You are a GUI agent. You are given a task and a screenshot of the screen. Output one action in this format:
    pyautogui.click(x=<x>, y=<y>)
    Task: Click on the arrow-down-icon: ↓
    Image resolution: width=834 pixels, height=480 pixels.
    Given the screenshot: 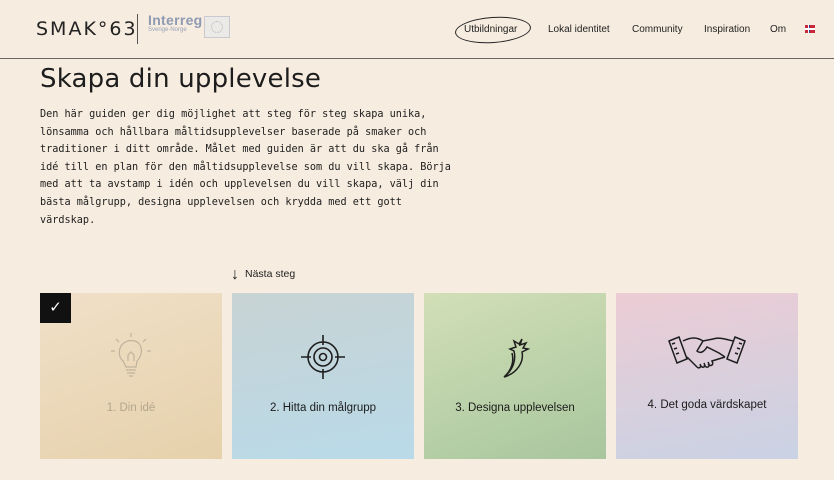 What is the action you would take?
    pyautogui.click(x=235, y=274)
    